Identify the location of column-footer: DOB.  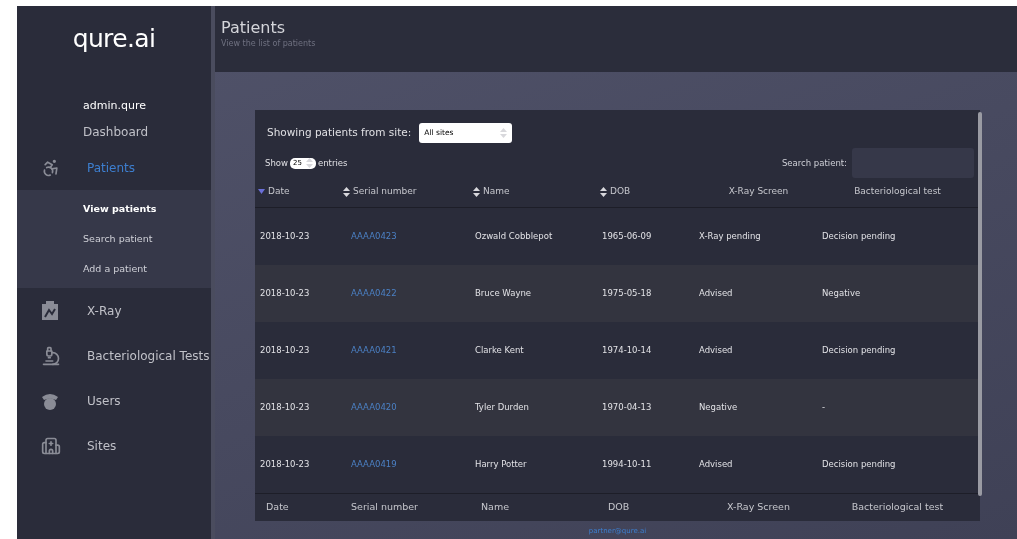
(648, 507).